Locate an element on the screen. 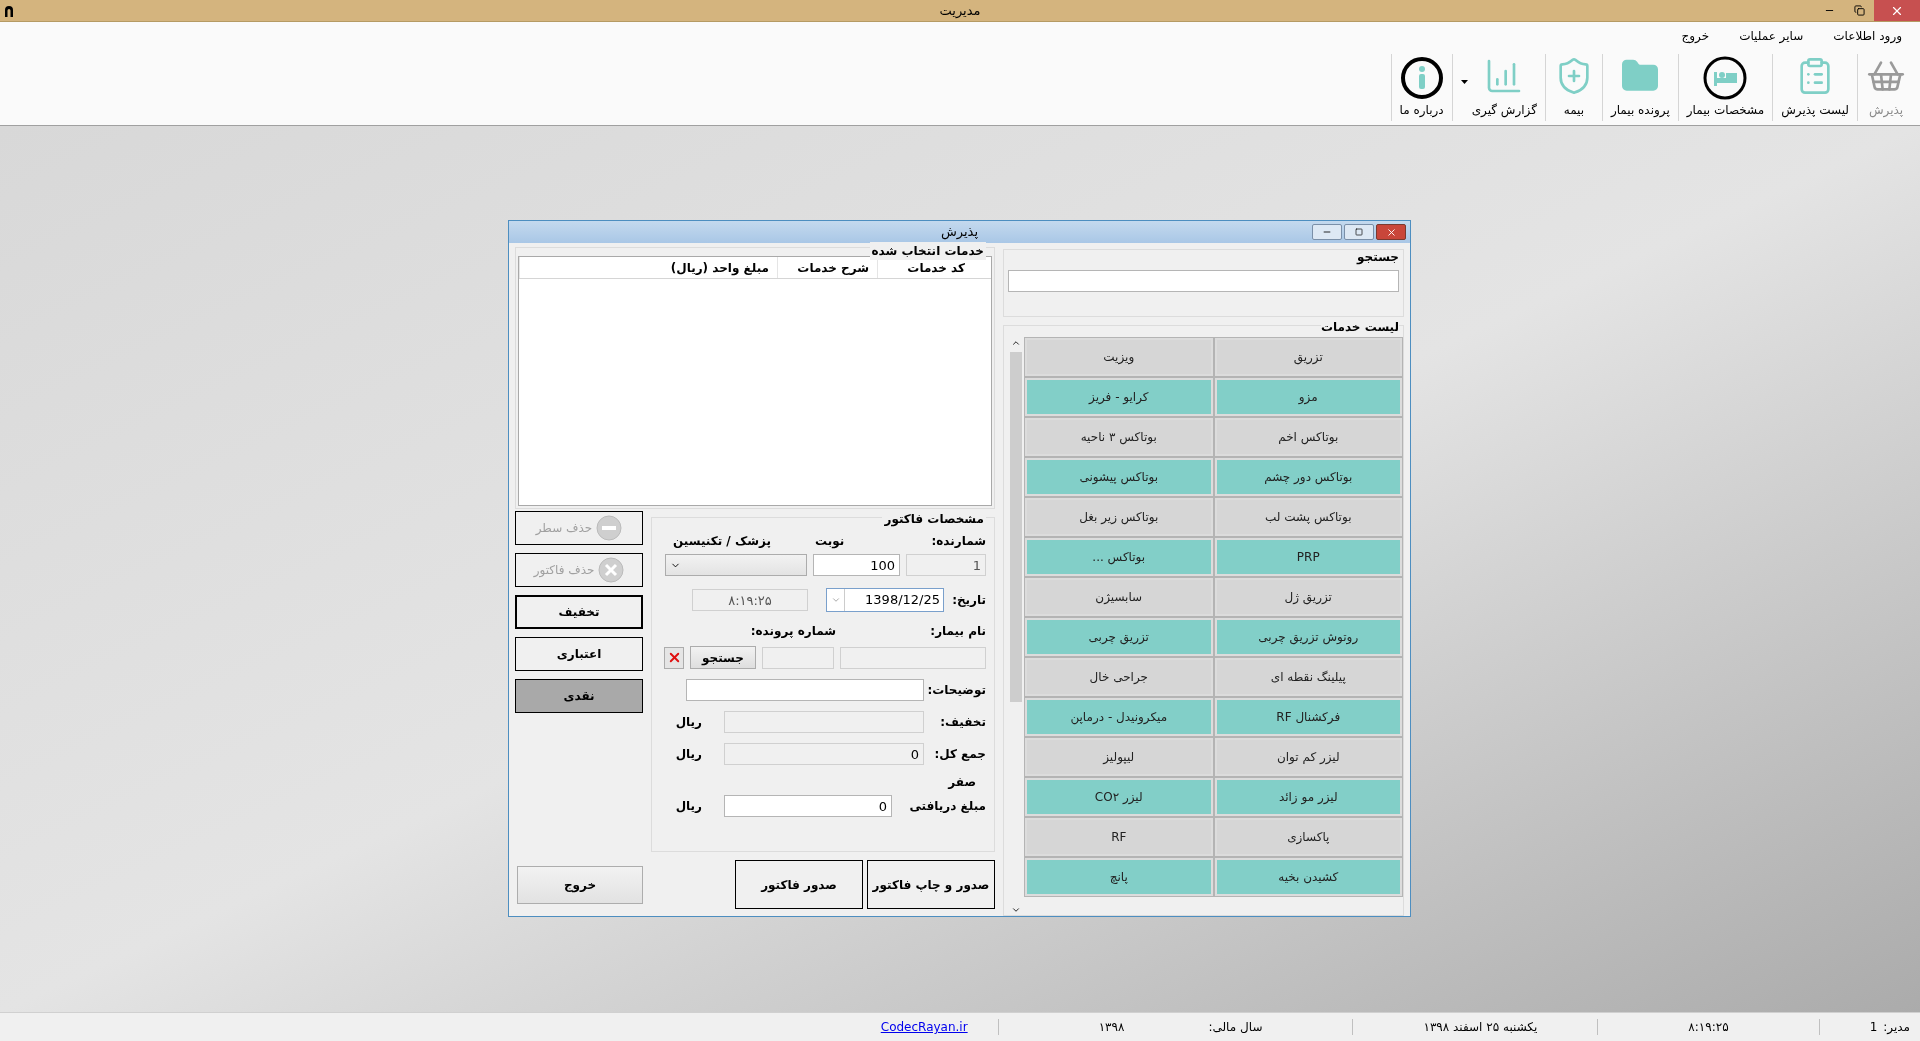  maximize-icon is located at coordinates (1359, 232).